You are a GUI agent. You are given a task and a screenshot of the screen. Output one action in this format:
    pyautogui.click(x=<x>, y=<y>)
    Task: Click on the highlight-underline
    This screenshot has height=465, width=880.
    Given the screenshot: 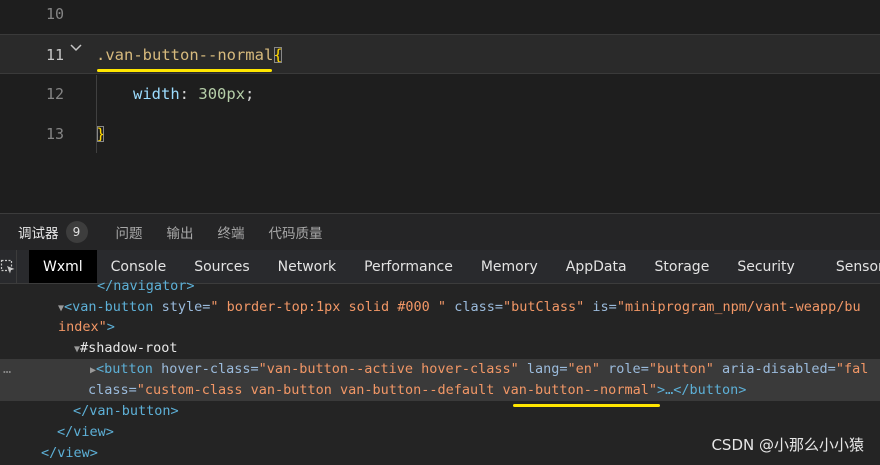 What is the action you would take?
    pyautogui.click(x=184, y=70)
    